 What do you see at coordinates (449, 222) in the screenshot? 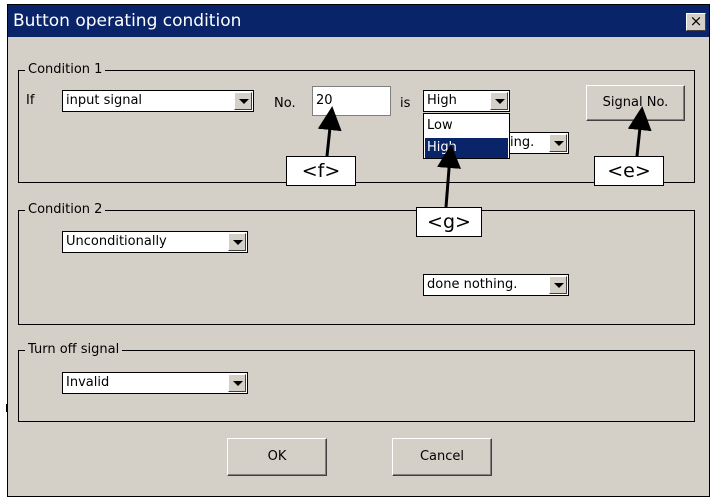
I see `callout-g: <g>` at bounding box center [449, 222].